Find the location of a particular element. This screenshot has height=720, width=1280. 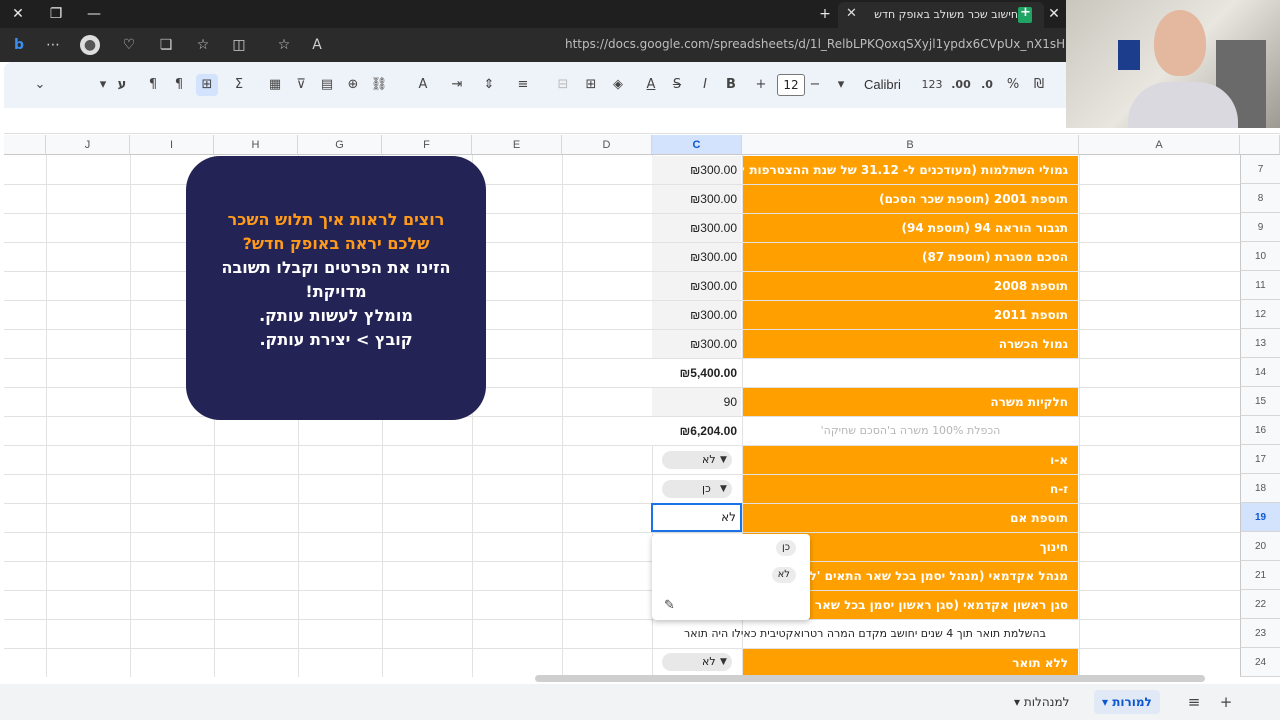

row-header-selected: 19 is located at coordinates (1260, 517).